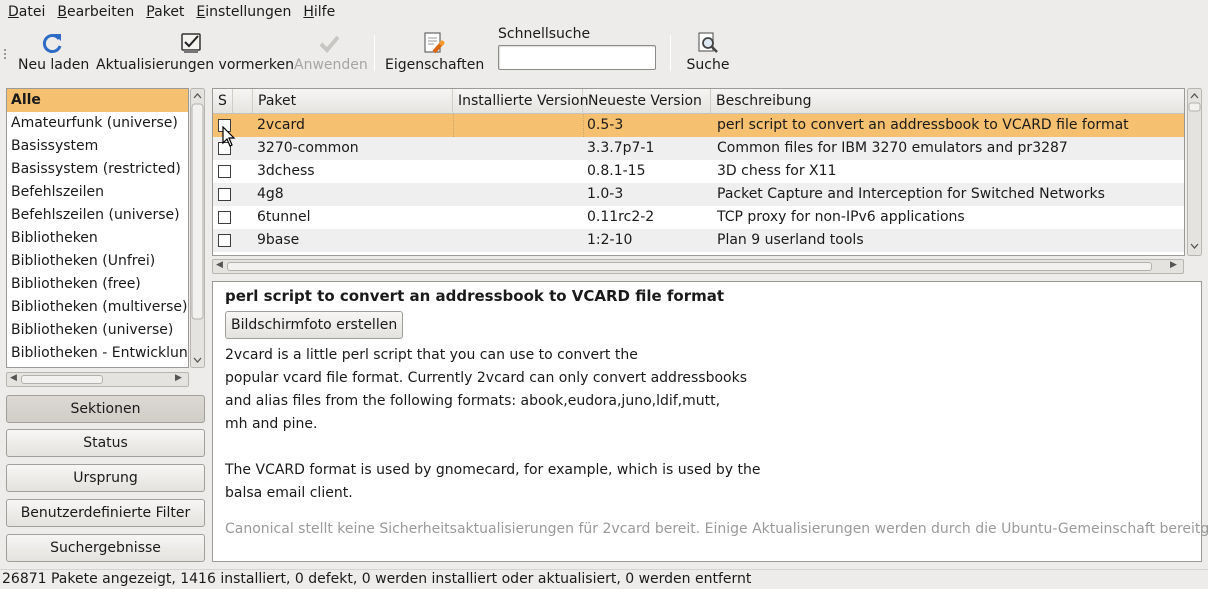 Image resolution: width=1208 pixels, height=589 pixels. I want to click on section-item: Befehlszeilen, so click(97, 192).